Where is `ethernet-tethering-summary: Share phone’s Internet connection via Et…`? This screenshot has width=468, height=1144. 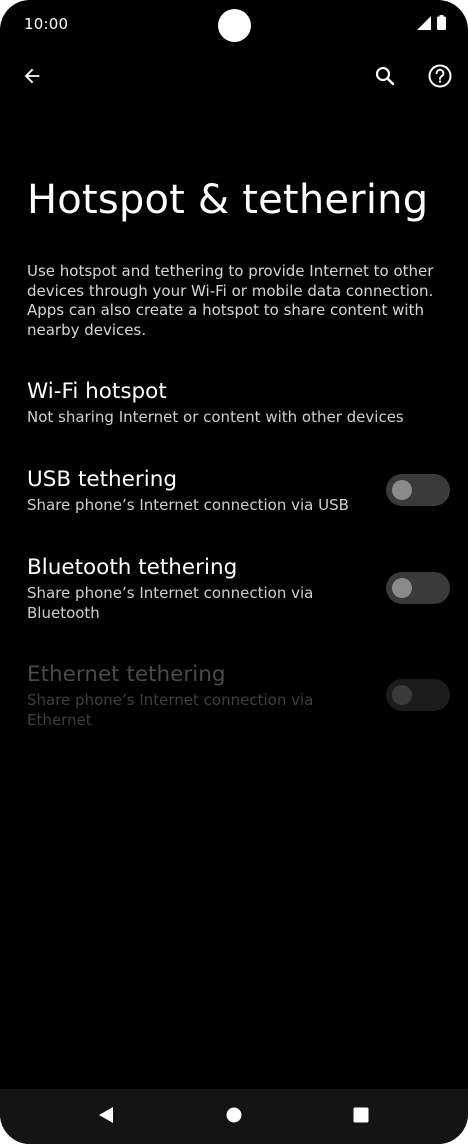
ethernet-tethering-summary: Share phone’s Internet connection via Et… is located at coordinates (170, 710).